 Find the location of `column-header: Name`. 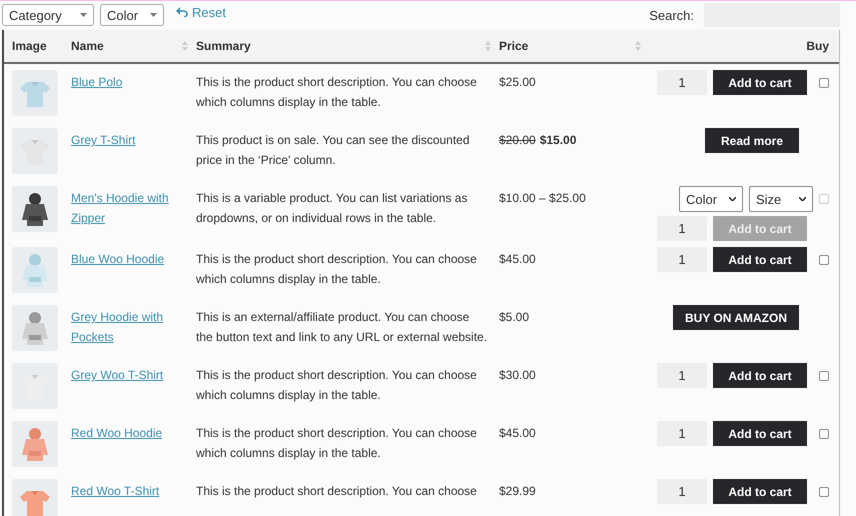

column-header: Name is located at coordinates (87, 46).